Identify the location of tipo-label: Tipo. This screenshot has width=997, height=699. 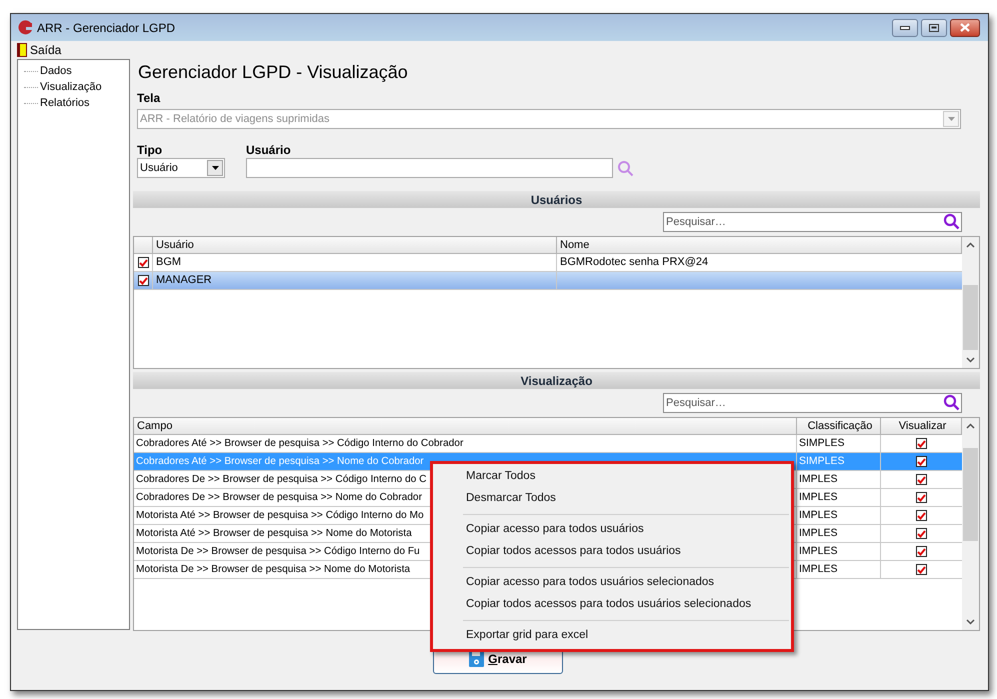
(150, 149).